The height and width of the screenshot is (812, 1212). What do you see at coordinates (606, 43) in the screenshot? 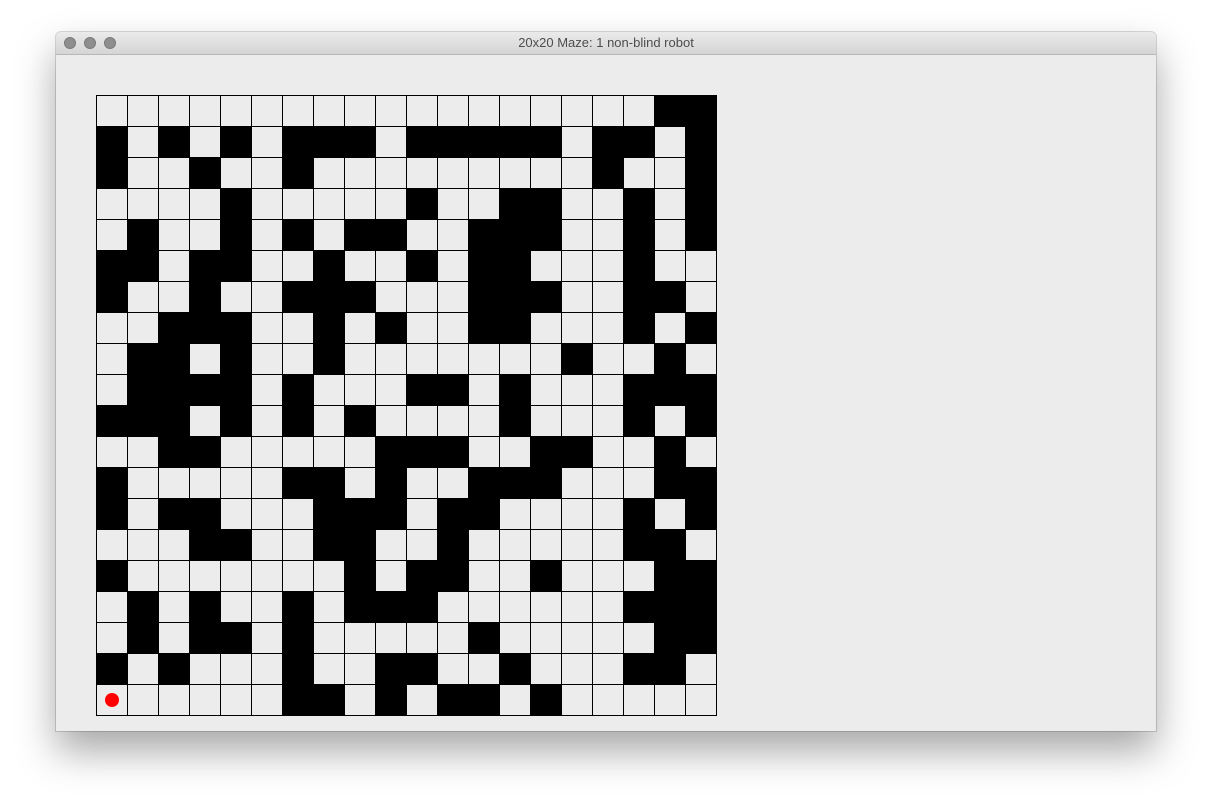
I see `title-bar: 20x20 Maze: 1 non-blind robot` at bounding box center [606, 43].